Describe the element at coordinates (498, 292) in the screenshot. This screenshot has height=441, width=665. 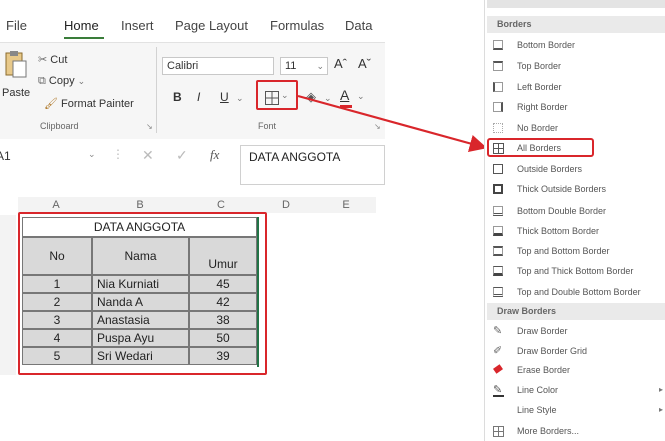
I see `top-double-bottom-border-icon` at that location.